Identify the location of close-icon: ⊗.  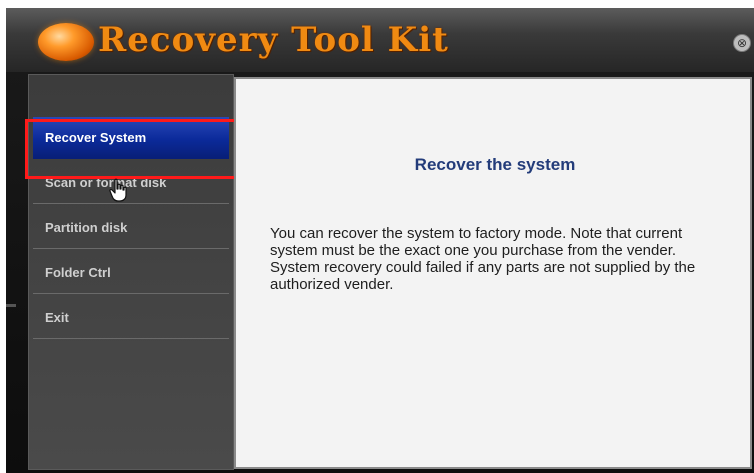
(742, 43).